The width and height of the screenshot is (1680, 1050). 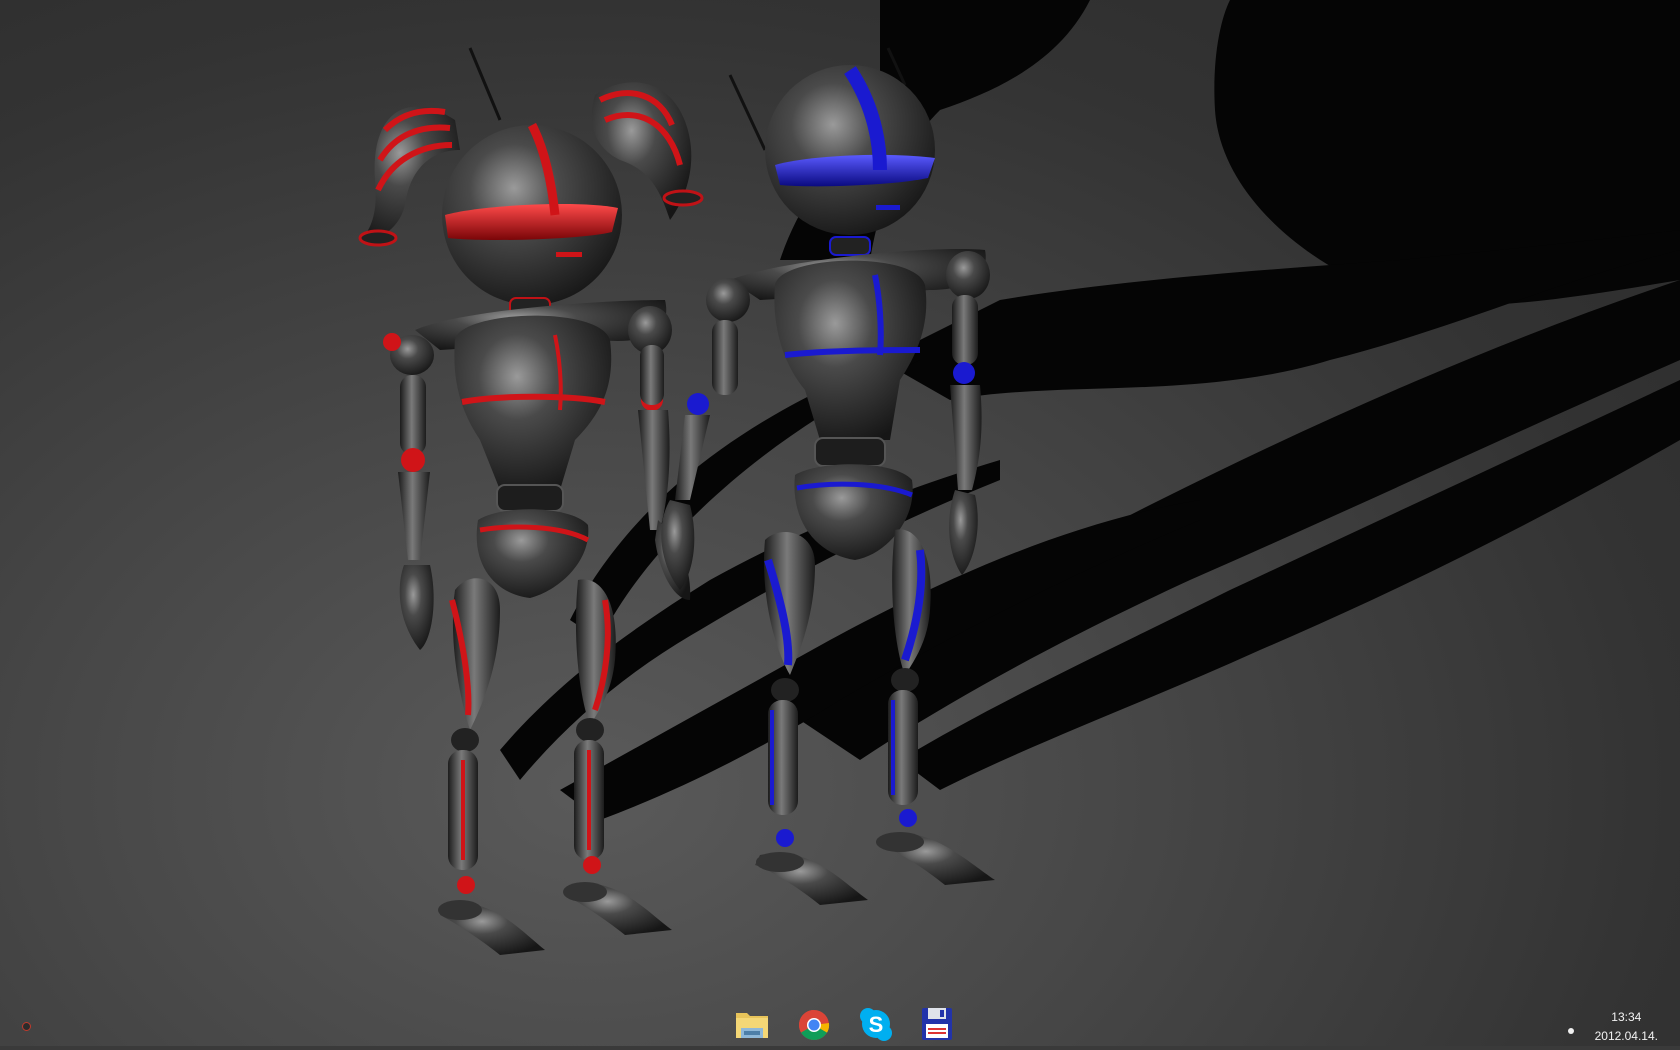 I want to click on clock-date: 2012.04.14., so click(x=1626, y=1036).